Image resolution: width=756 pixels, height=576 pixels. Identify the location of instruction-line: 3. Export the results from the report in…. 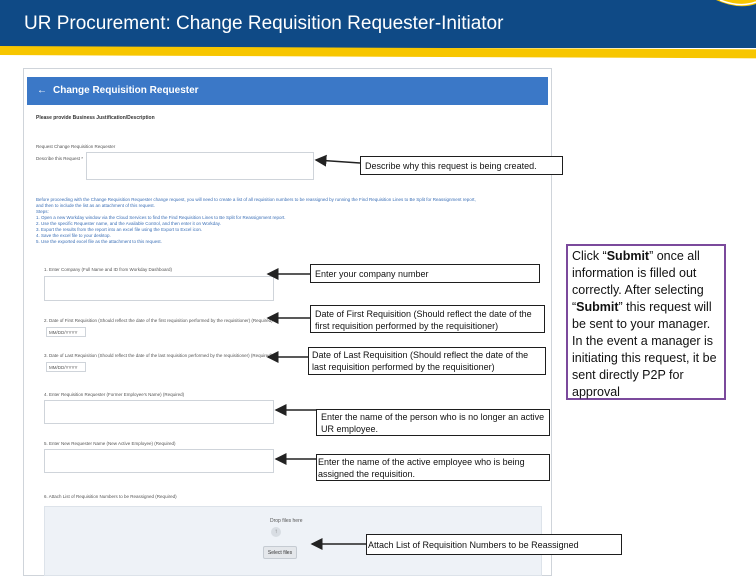
(119, 229).